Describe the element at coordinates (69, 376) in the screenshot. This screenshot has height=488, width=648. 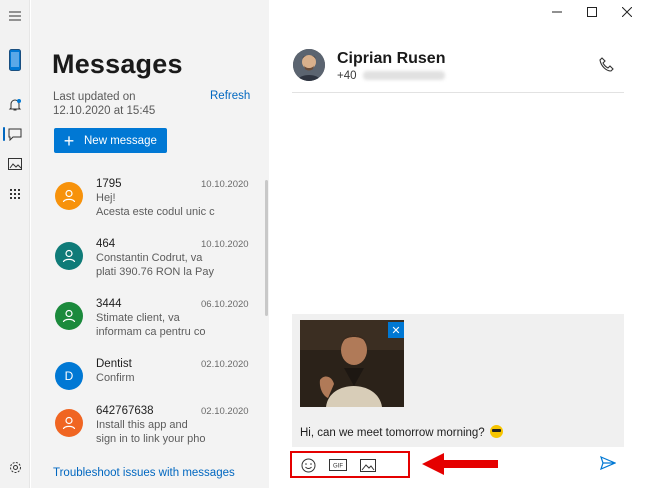
I see `avatar: D` at that location.